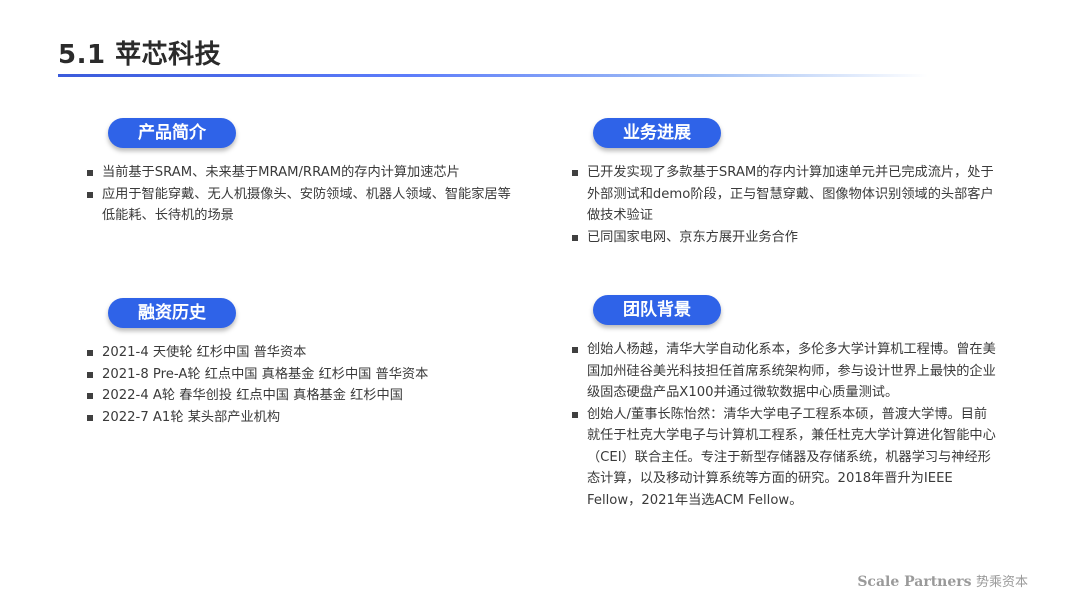  I want to click on section-heading-business: 业务进展, so click(657, 133).